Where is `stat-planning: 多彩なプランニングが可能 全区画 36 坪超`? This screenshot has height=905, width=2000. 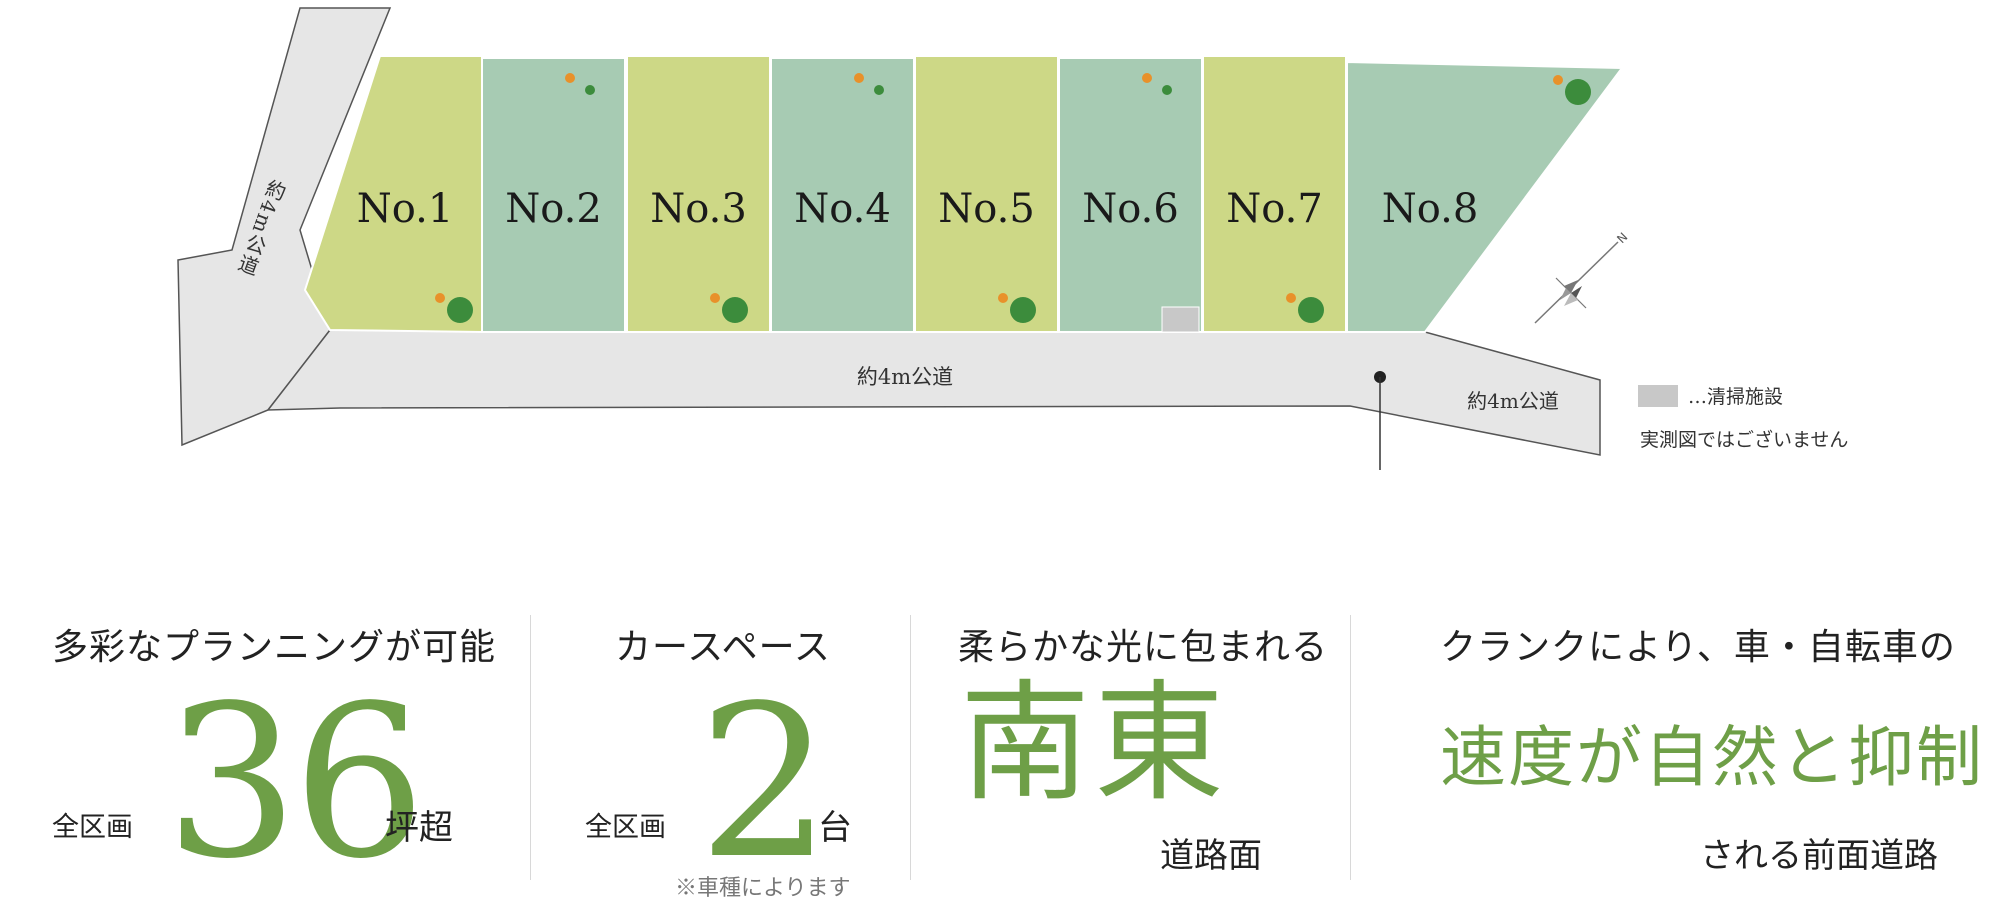 stat-planning: 多彩なプランニングが可能 全区画 36 坪超 is located at coordinates (265, 745).